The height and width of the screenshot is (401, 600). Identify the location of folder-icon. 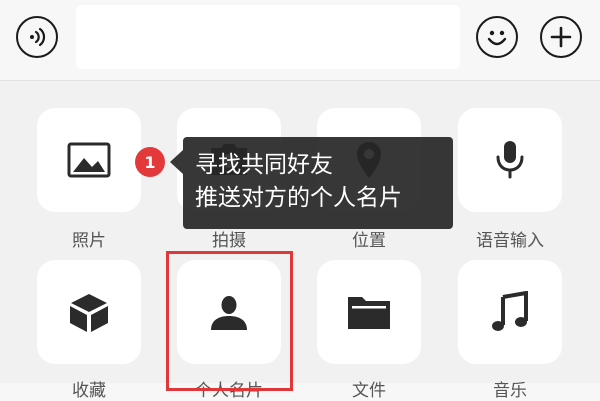
(369, 313).